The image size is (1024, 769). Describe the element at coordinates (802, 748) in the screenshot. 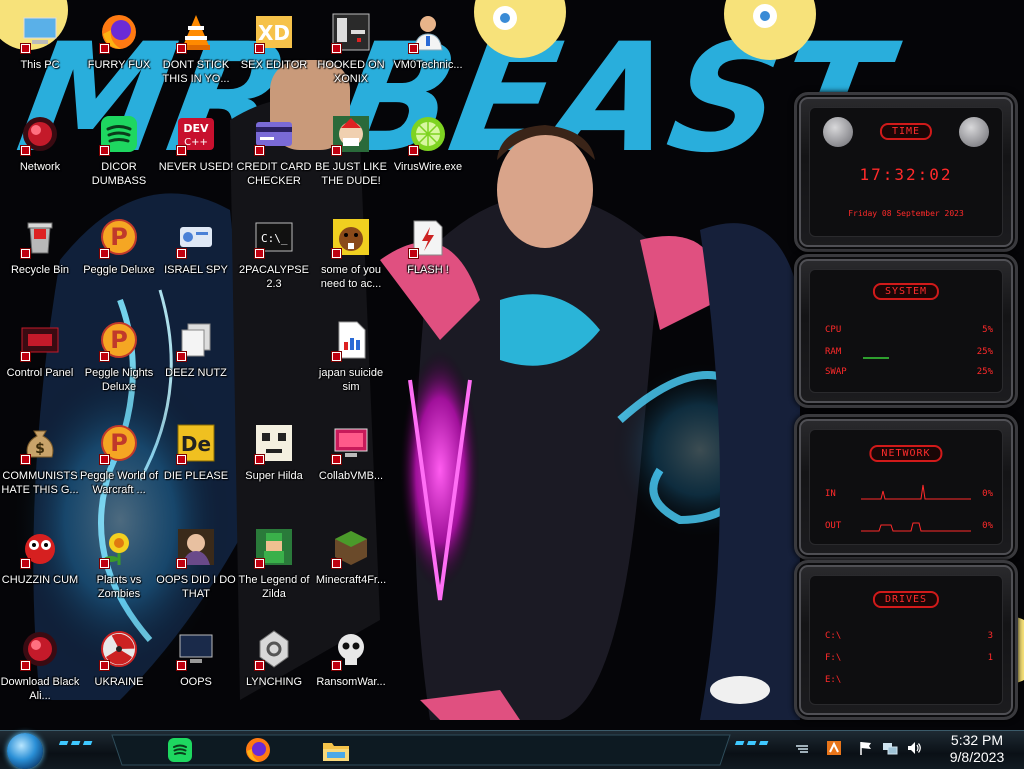

I see `show-hidden-icons-icon` at that location.